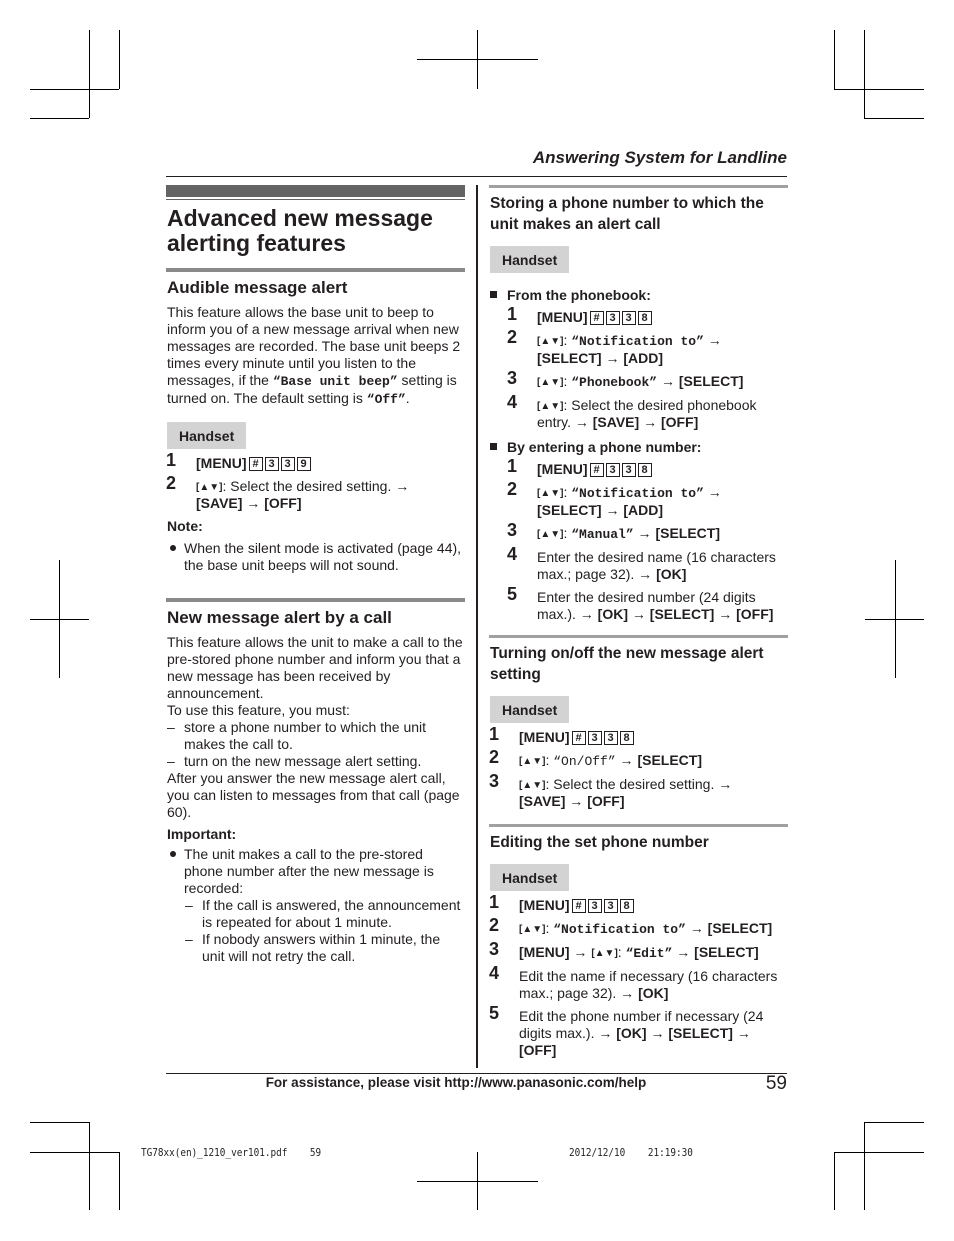 The width and height of the screenshot is (954, 1241). I want to click on title-bar, so click(315, 191).